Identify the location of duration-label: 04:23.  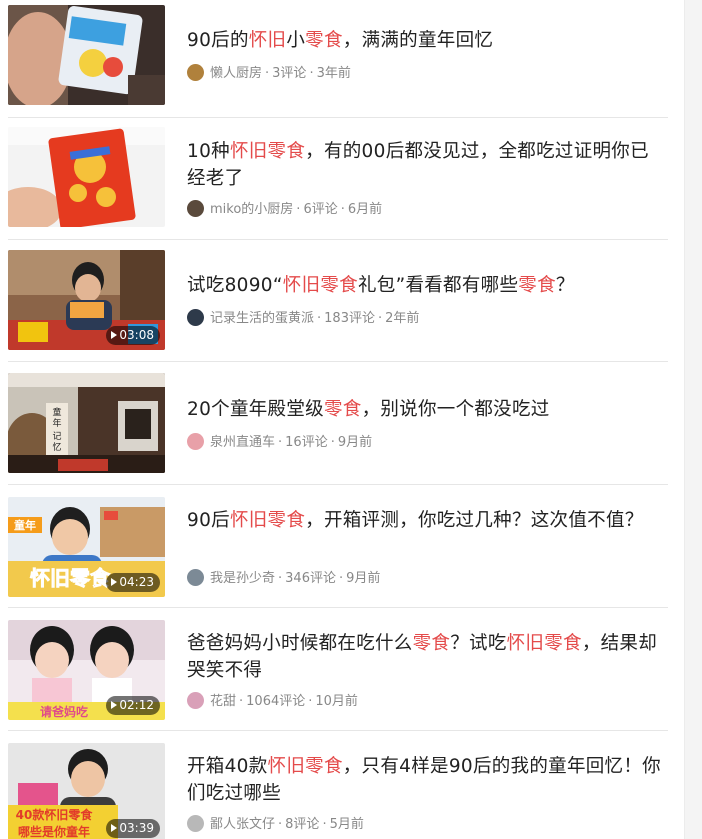
(136, 582).